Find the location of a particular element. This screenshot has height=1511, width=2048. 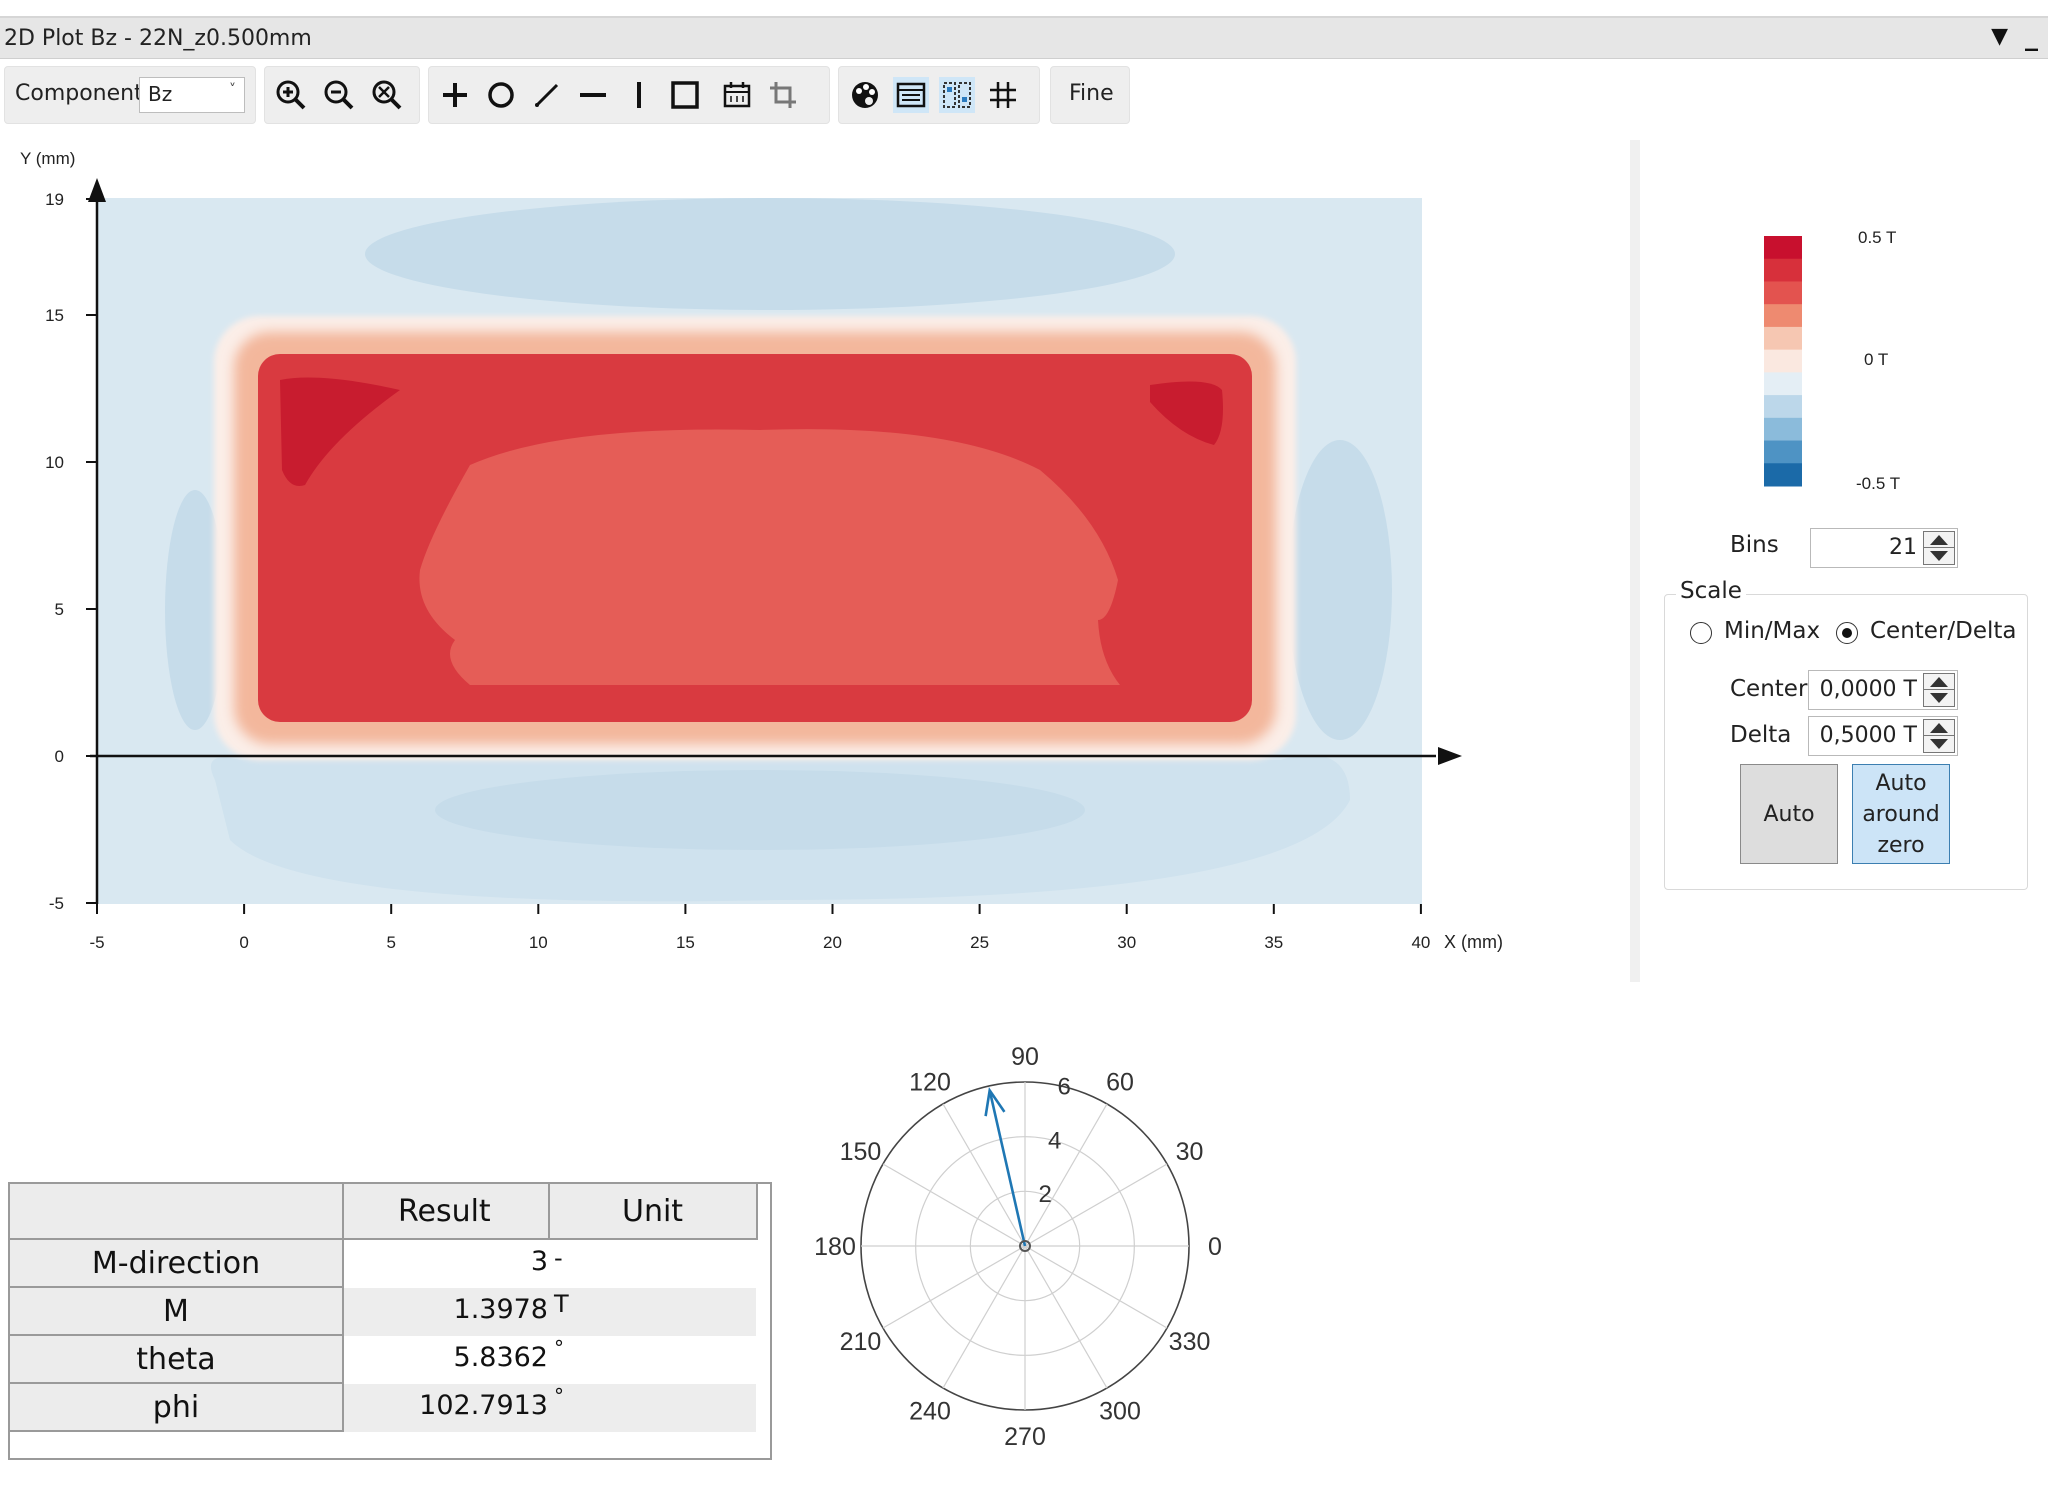

x-axis-arrow is located at coordinates (1450, 756).